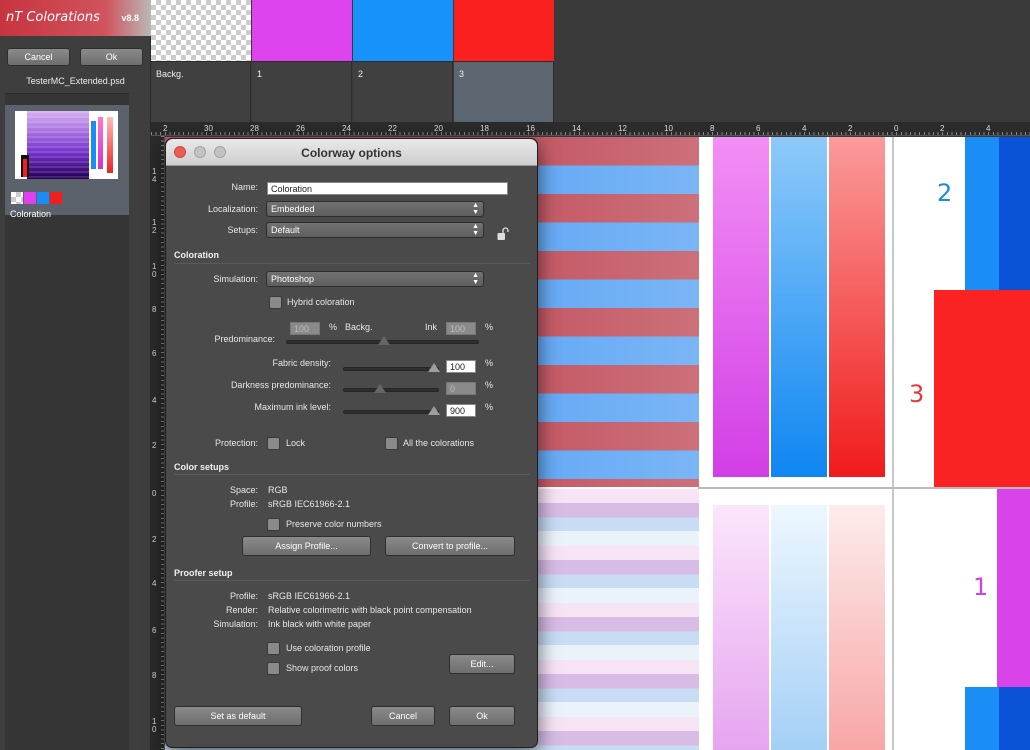 Image resolution: width=1030 pixels, height=750 pixels. I want to click on left-cancel-button: Cancel, so click(38, 57).